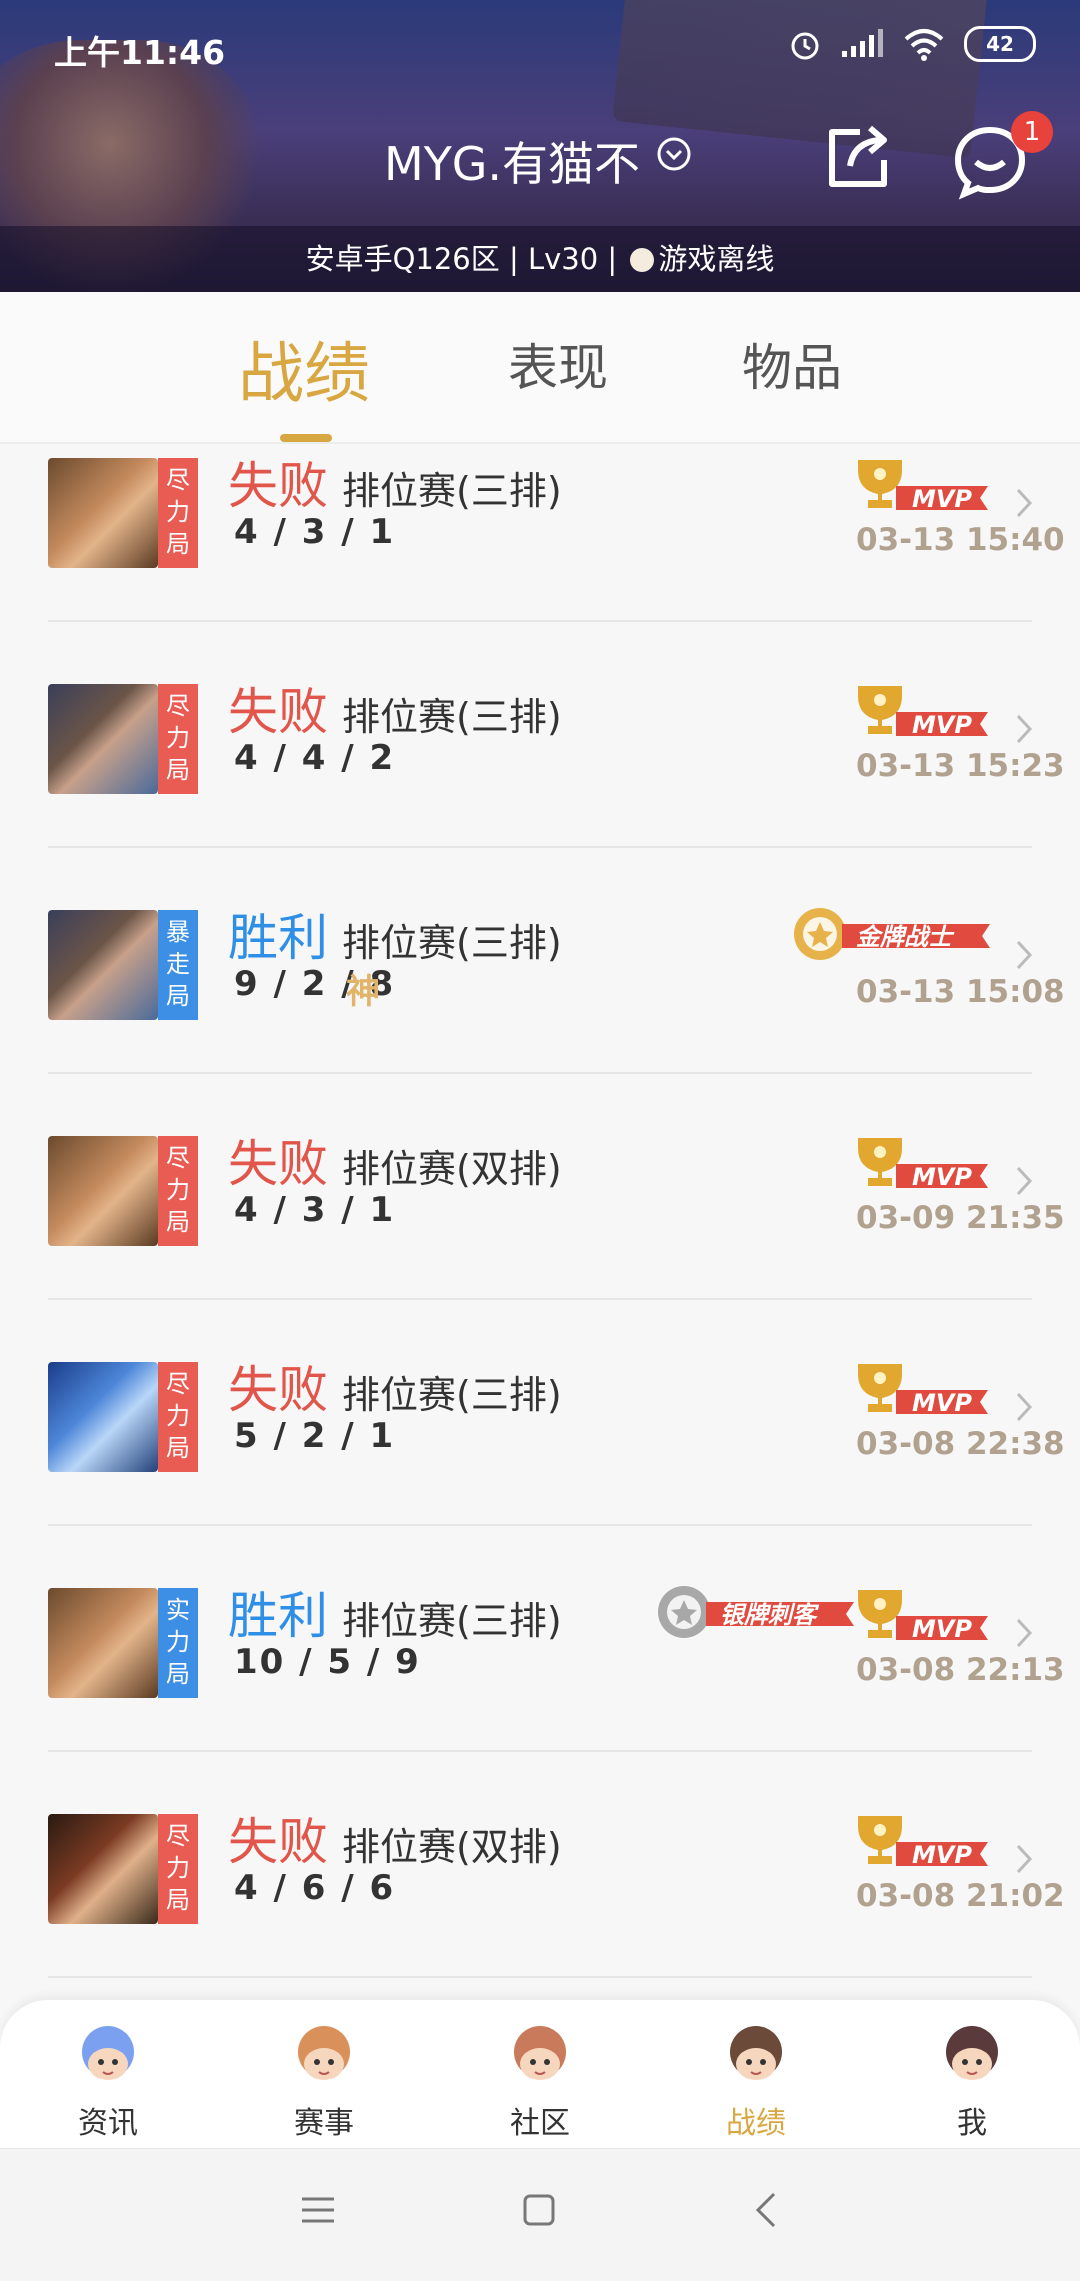  What do you see at coordinates (862, 43) in the screenshot?
I see `signal-icon` at bounding box center [862, 43].